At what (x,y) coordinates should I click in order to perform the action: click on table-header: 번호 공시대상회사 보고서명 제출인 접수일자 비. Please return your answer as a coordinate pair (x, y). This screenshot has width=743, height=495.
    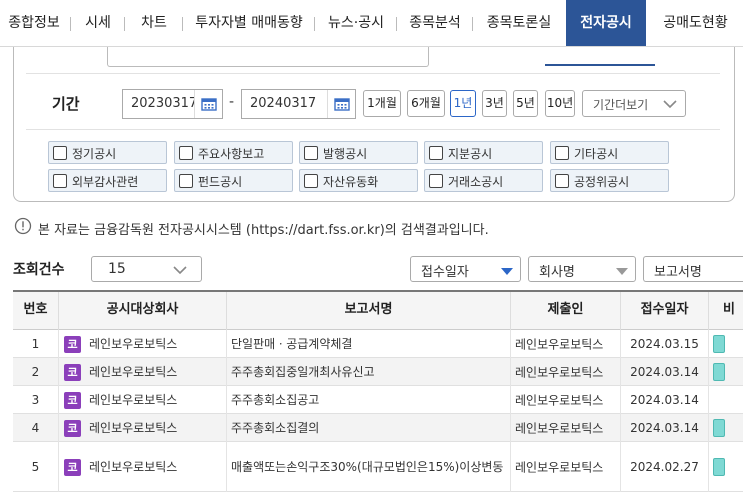
    Looking at the image, I should click on (378, 311).